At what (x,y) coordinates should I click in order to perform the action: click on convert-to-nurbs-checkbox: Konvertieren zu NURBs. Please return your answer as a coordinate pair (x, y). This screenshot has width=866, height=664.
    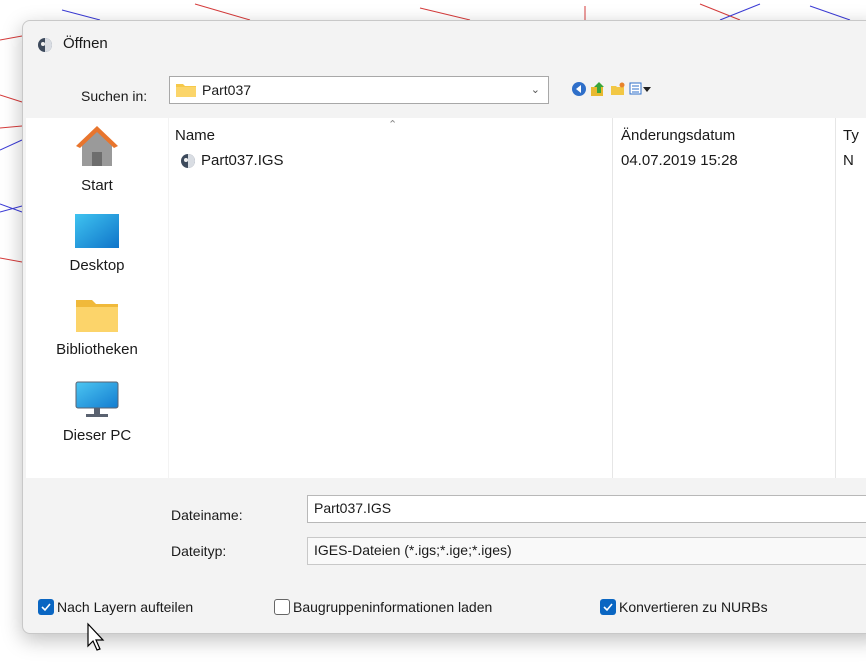
    Looking at the image, I should click on (684, 607).